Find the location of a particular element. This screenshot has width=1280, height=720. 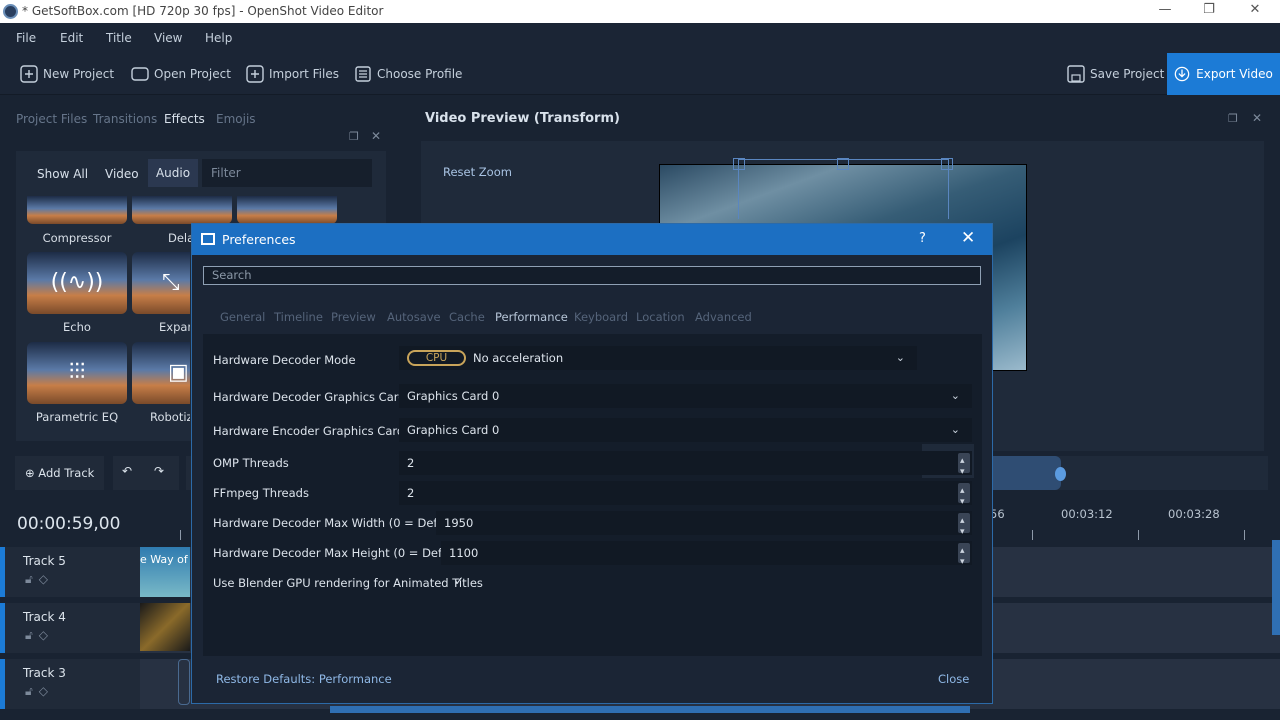

float-panel-icon: ❐ is located at coordinates (354, 136).